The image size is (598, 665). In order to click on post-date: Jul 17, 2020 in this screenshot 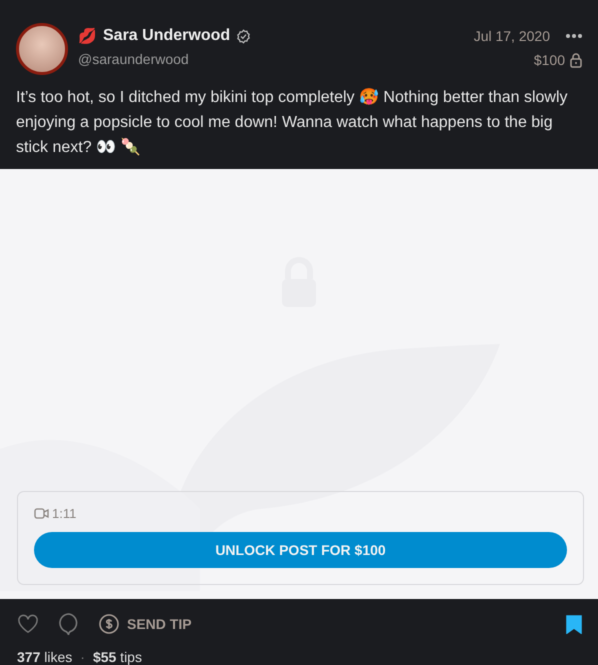, I will do `click(512, 36)`.